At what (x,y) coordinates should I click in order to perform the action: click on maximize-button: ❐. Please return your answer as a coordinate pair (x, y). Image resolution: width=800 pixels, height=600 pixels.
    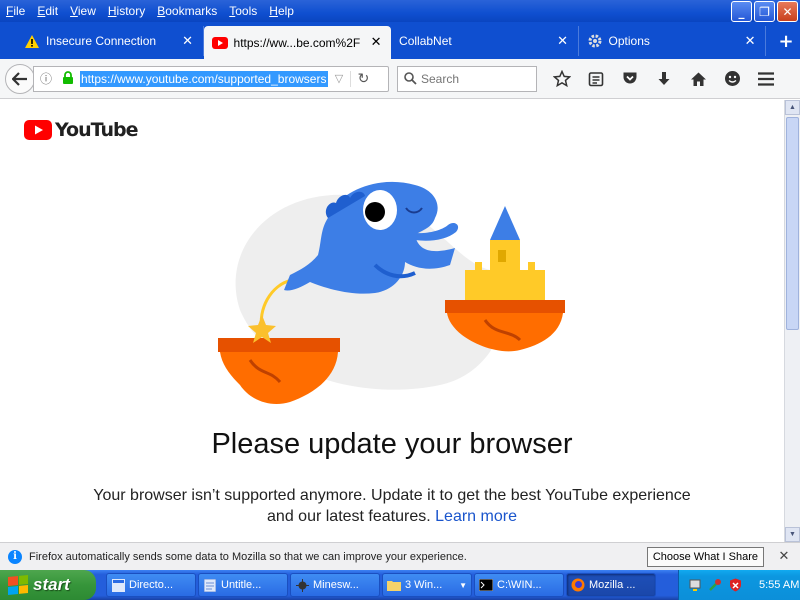
    Looking at the image, I should click on (764, 11).